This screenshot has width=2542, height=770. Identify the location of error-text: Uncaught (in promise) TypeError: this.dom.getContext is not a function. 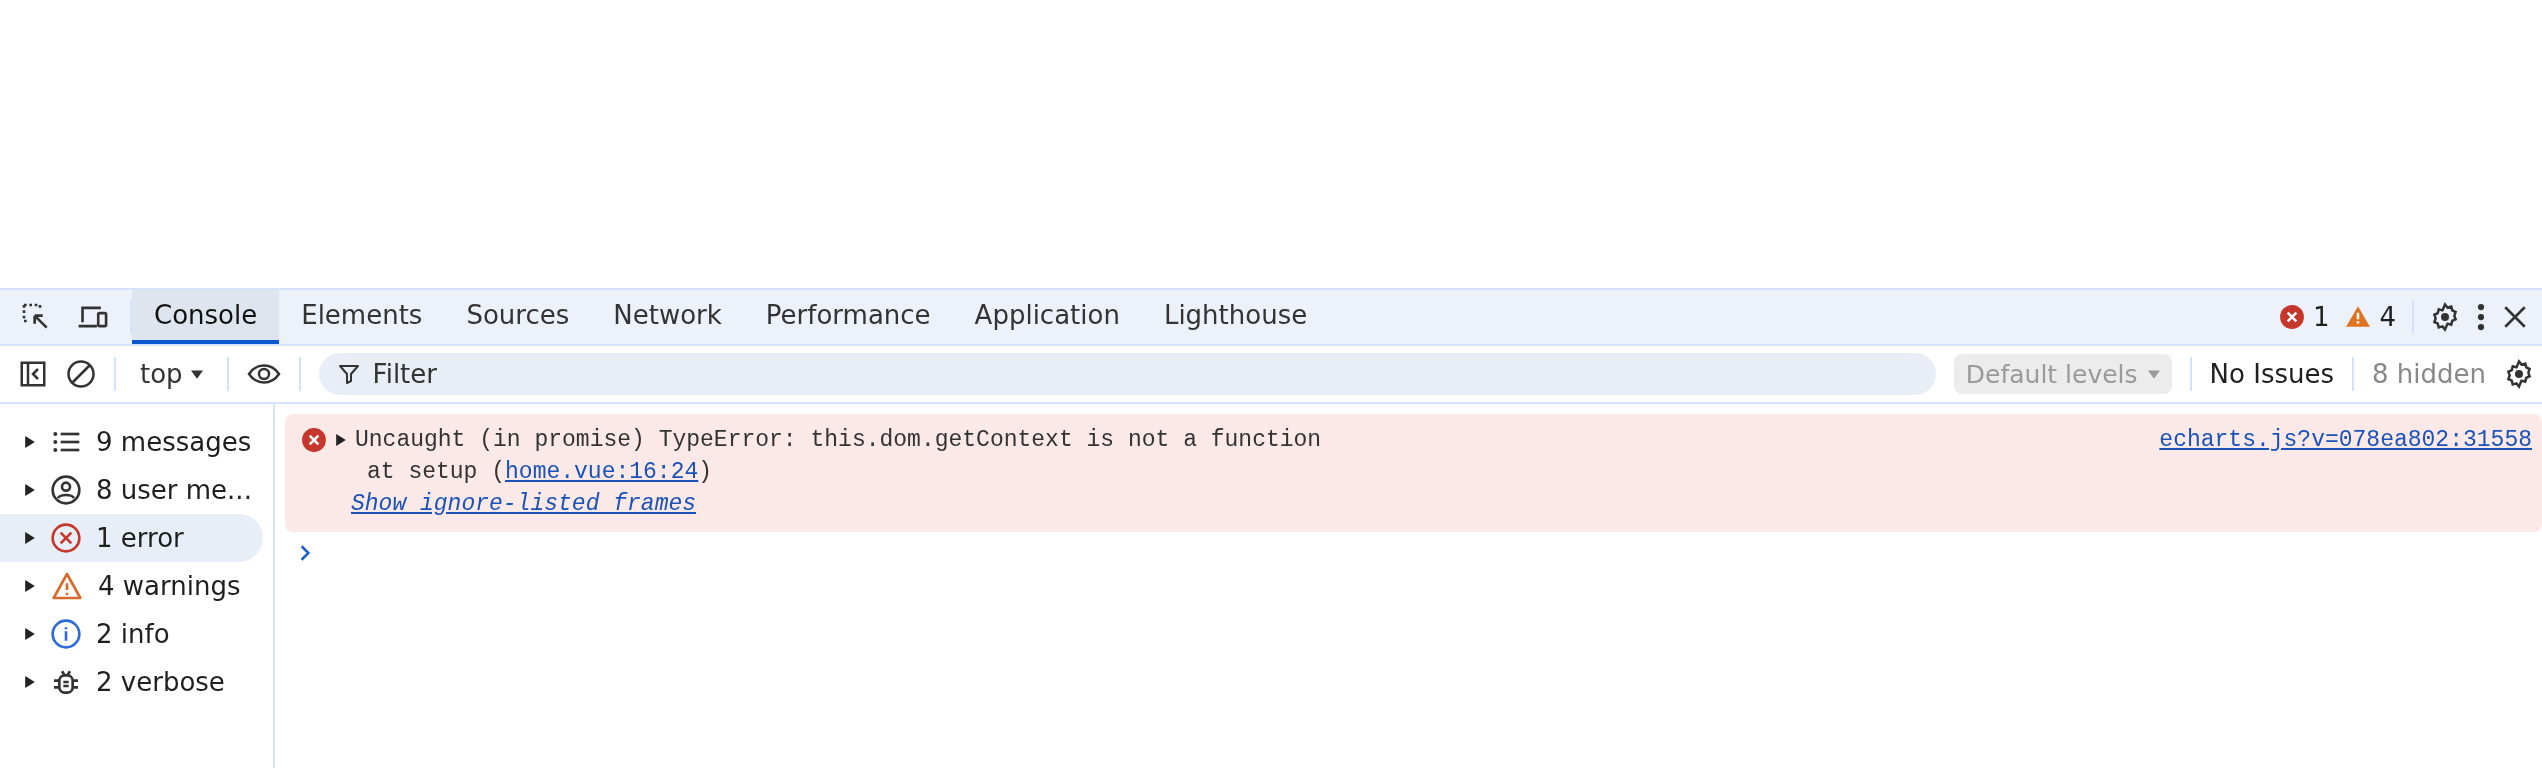
(838, 440).